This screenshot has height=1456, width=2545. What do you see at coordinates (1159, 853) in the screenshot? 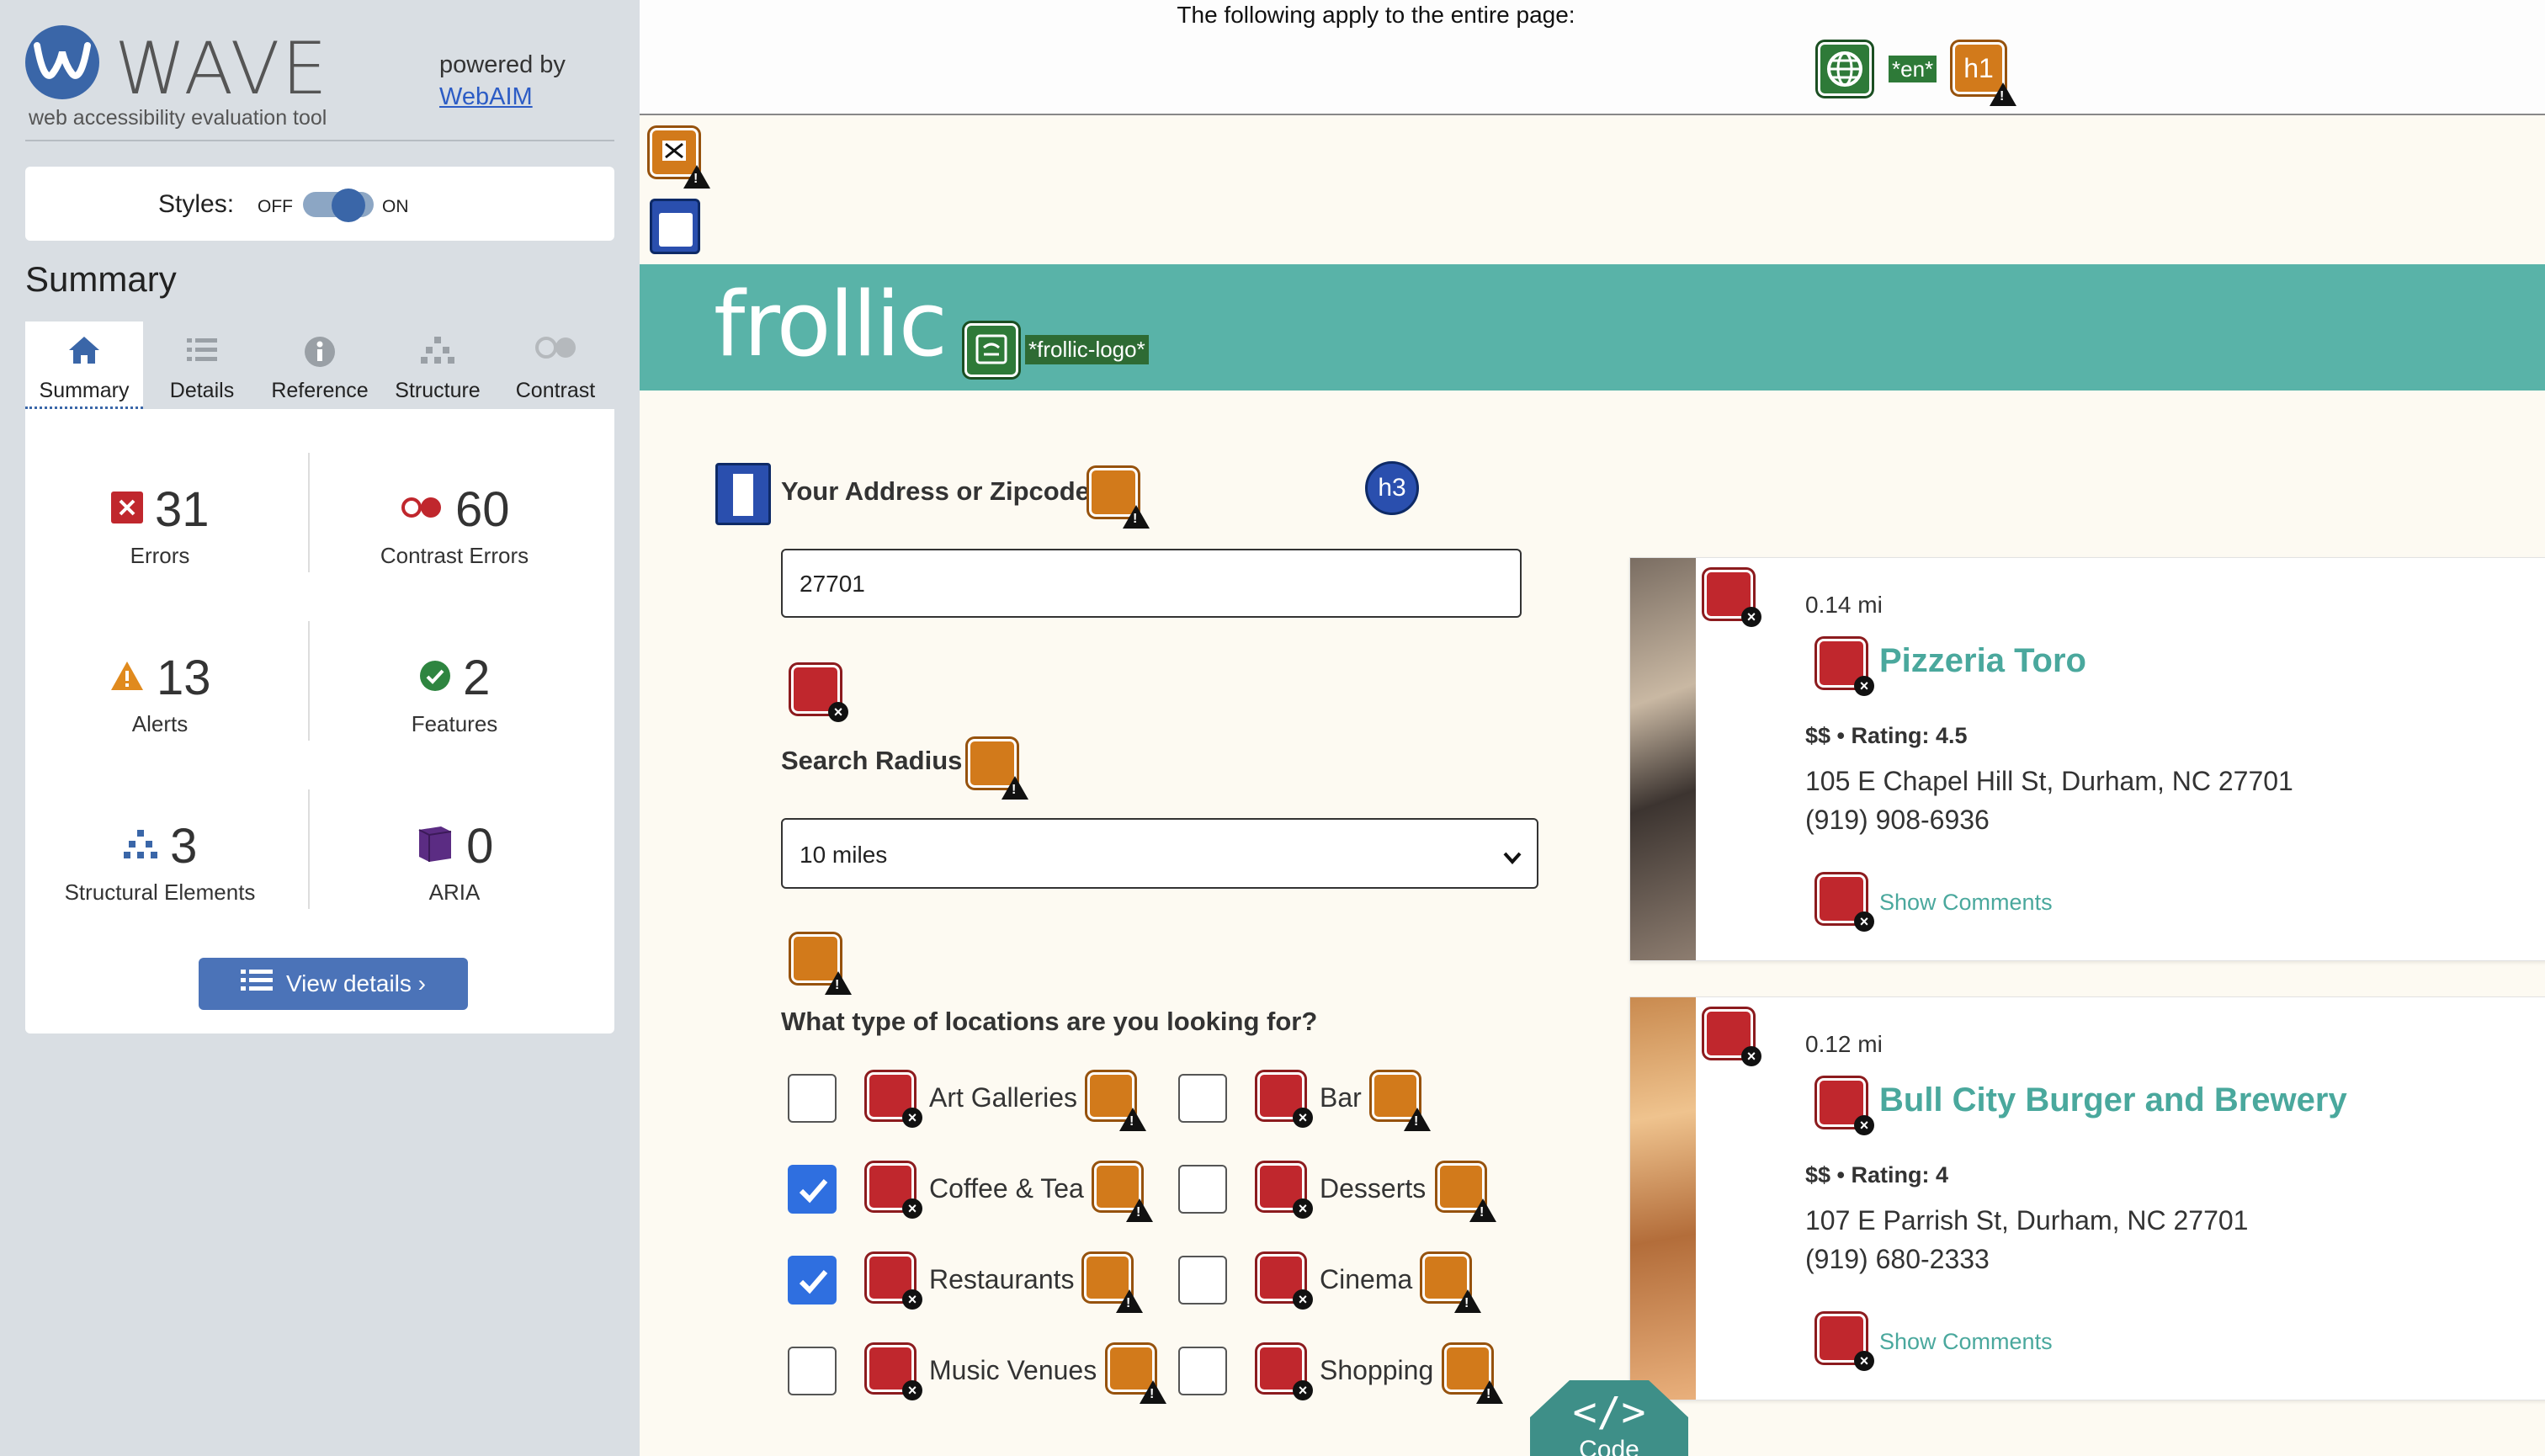
I see `radius-select: 10 miles` at bounding box center [1159, 853].